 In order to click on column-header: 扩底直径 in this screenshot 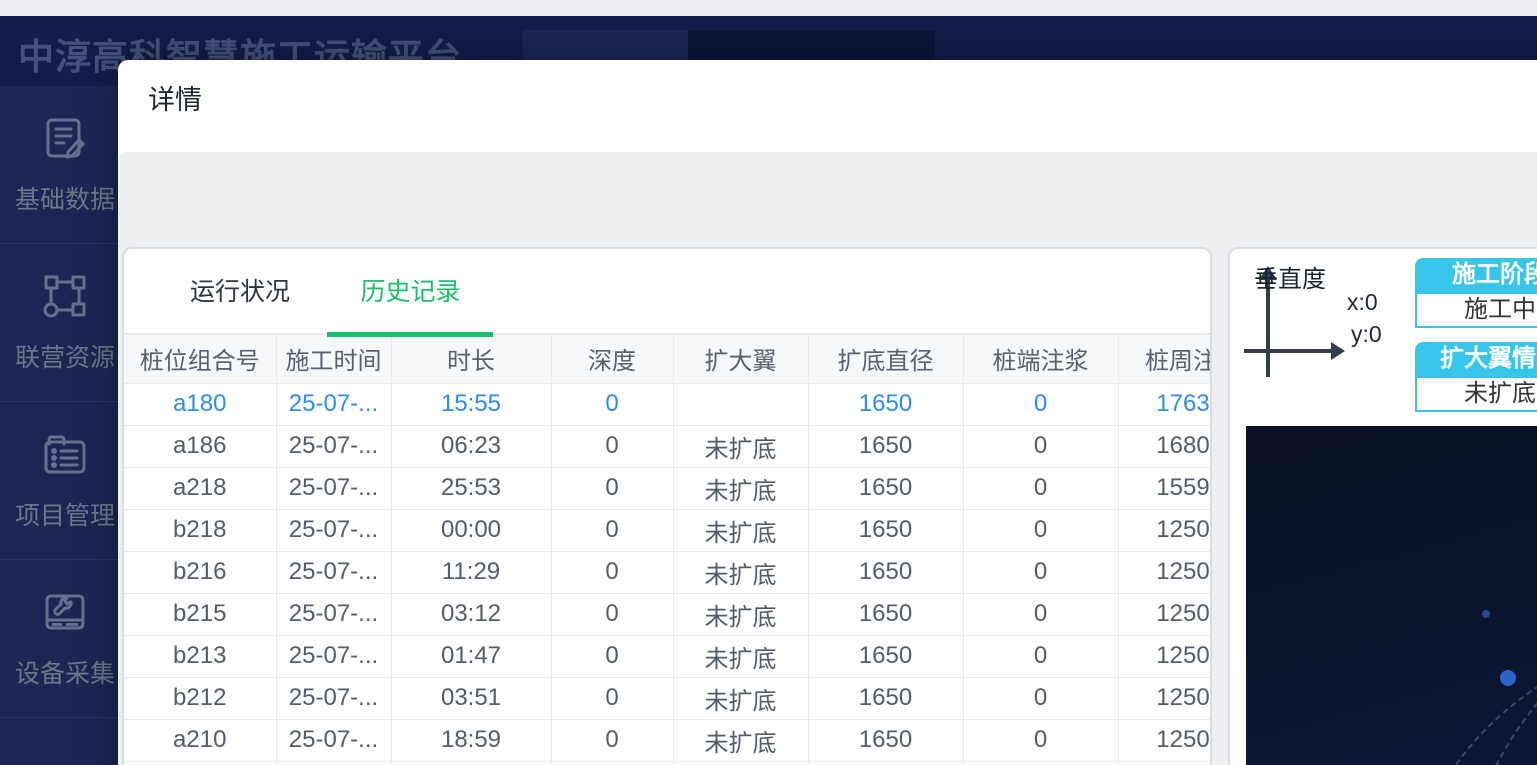, I will do `click(886, 359)`.